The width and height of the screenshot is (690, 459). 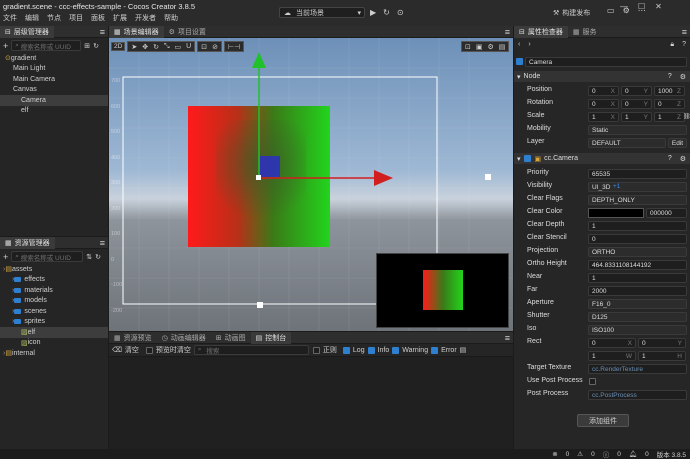 What do you see at coordinates (611, 10) in the screenshot?
I see `folder-icon: ▭` at bounding box center [611, 10].